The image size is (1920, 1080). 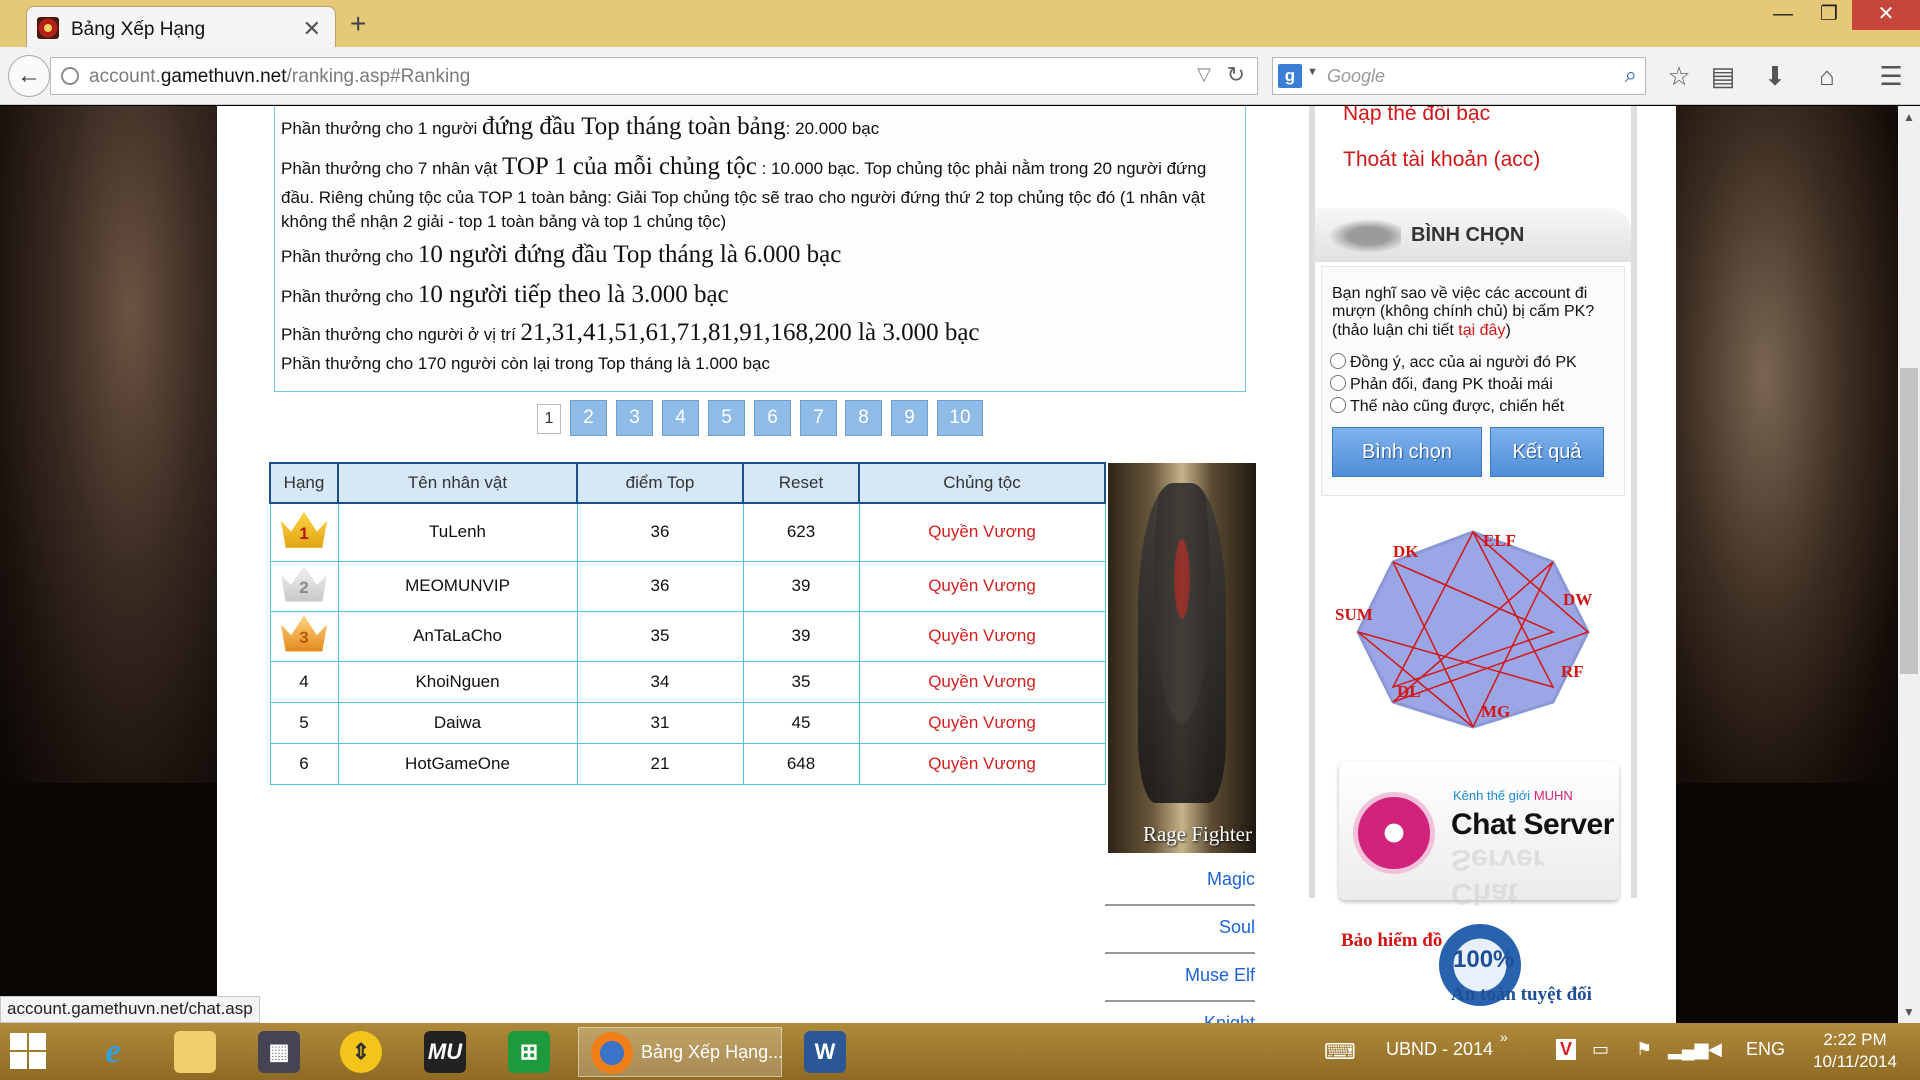 What do you see at coordinates (29, 76) in the screenshot?
I see `back-arrow-icon: ←` at bounding box center [29, 76].